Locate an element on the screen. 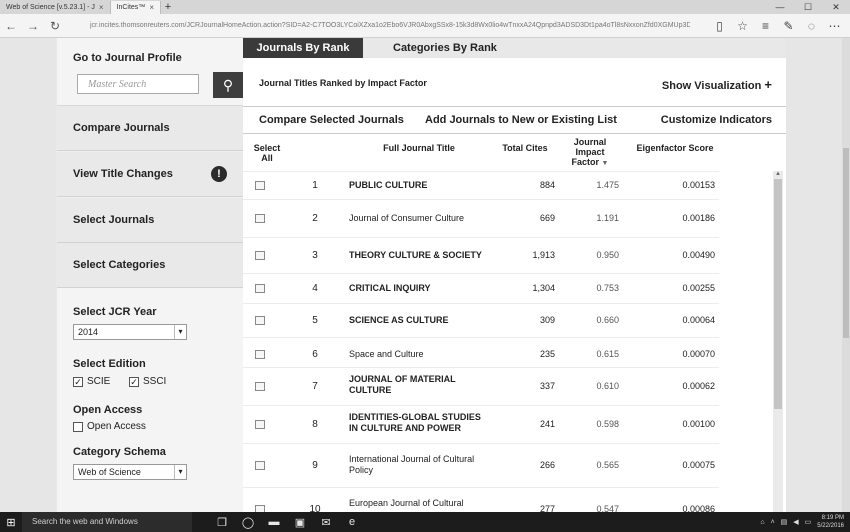  row-journal-title: Journal of Consumer Culture is located at coordinates (424, 218).